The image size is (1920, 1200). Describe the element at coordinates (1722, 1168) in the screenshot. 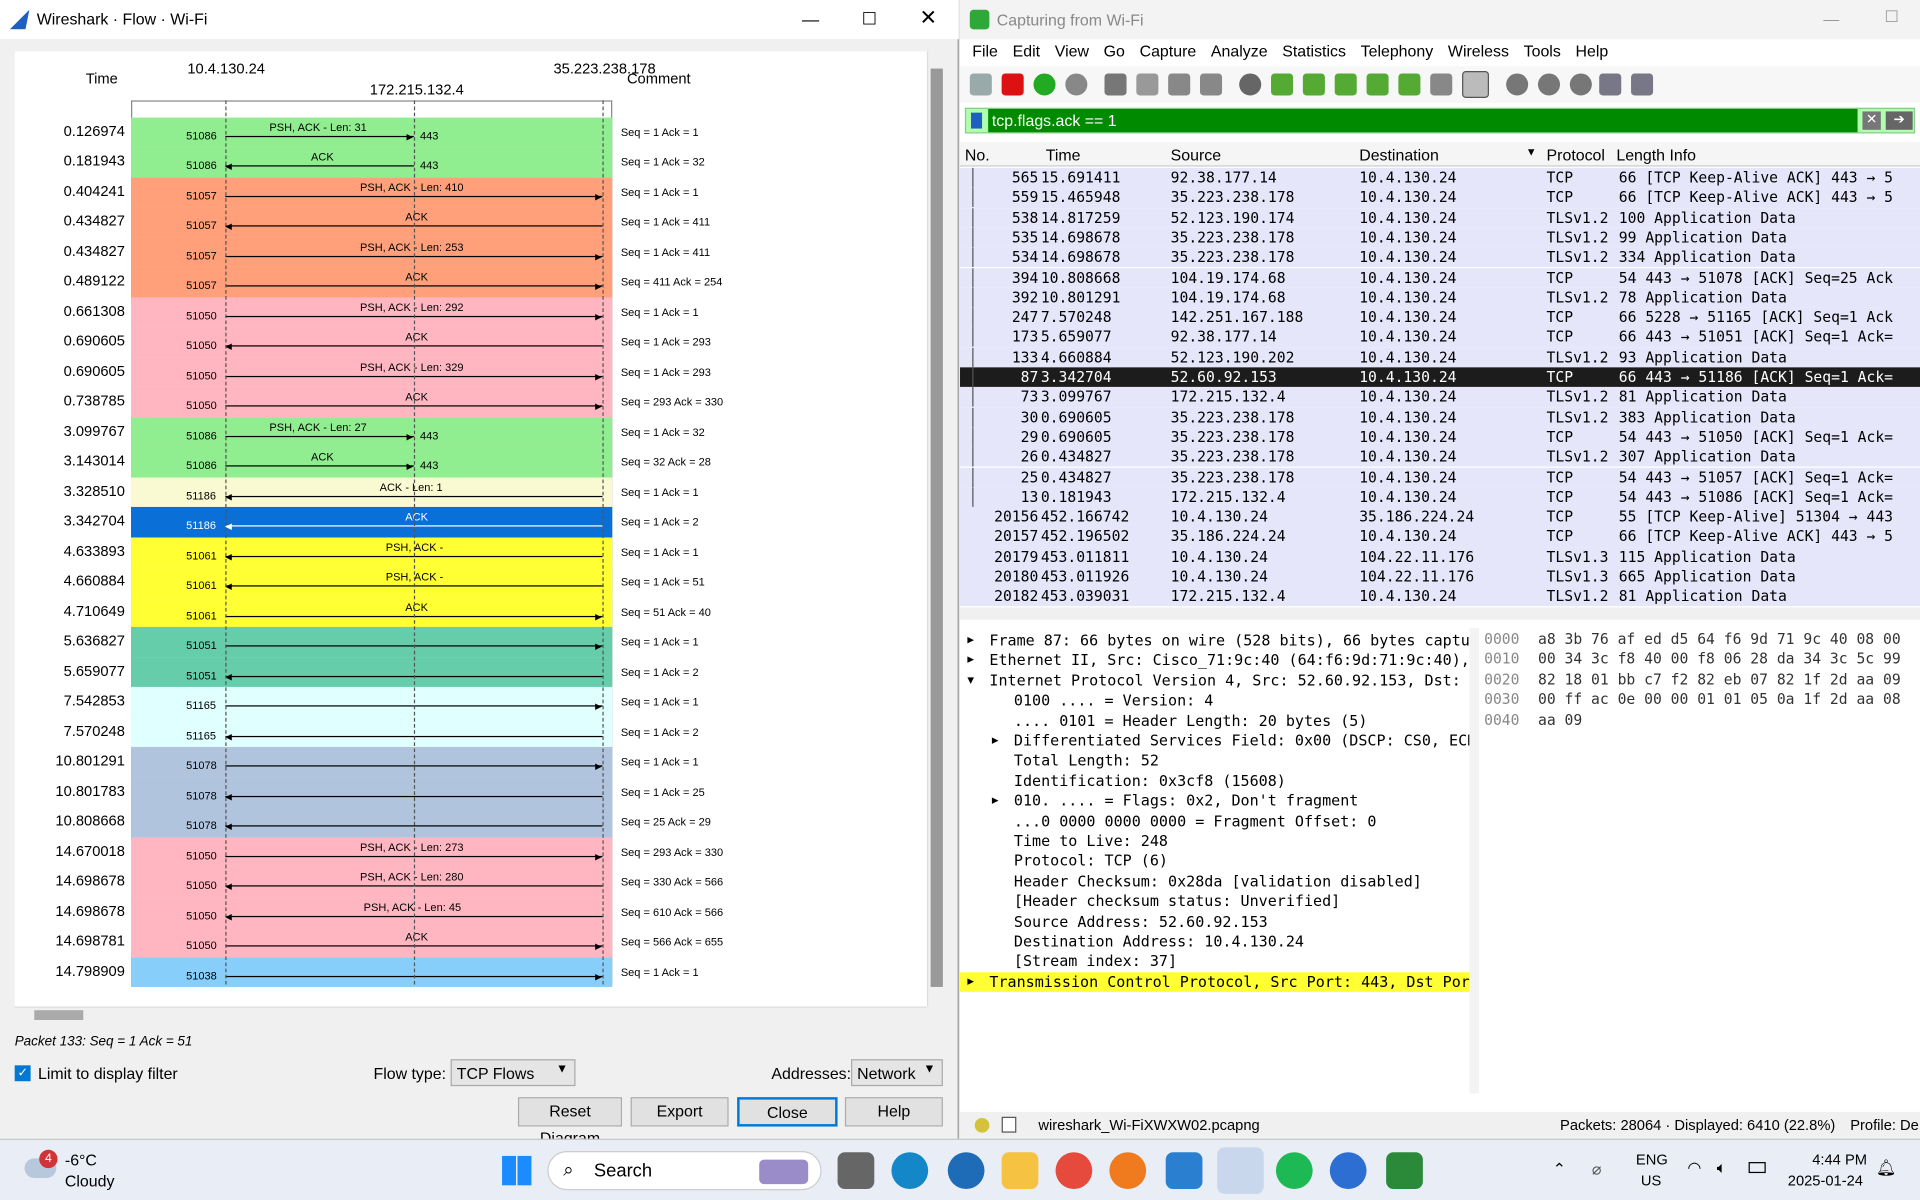

I see `volume-icon: 🔈︎` at that location.